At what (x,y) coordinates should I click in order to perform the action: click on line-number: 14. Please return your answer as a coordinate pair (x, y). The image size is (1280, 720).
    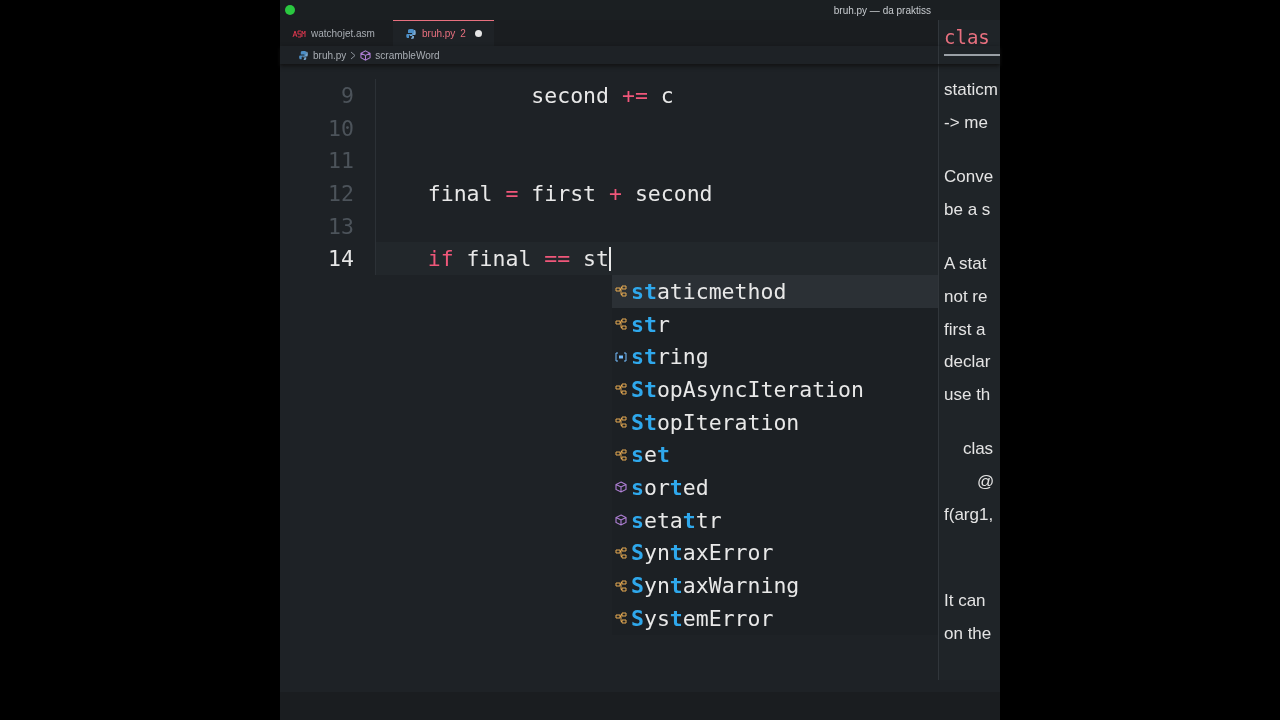
    Looking at the image, I should click on (340, 259).